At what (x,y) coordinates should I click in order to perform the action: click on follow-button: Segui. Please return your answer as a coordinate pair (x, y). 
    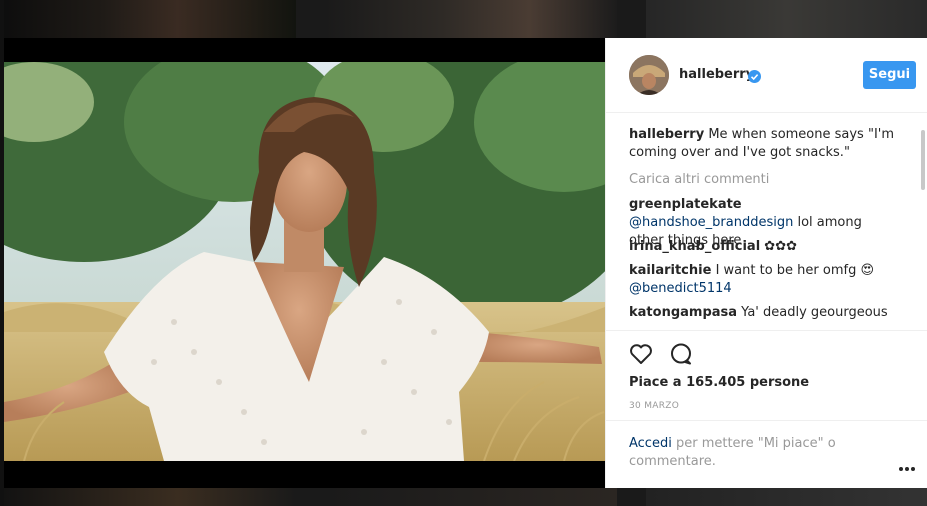
    Looking at the image, I should click on (889, 75).